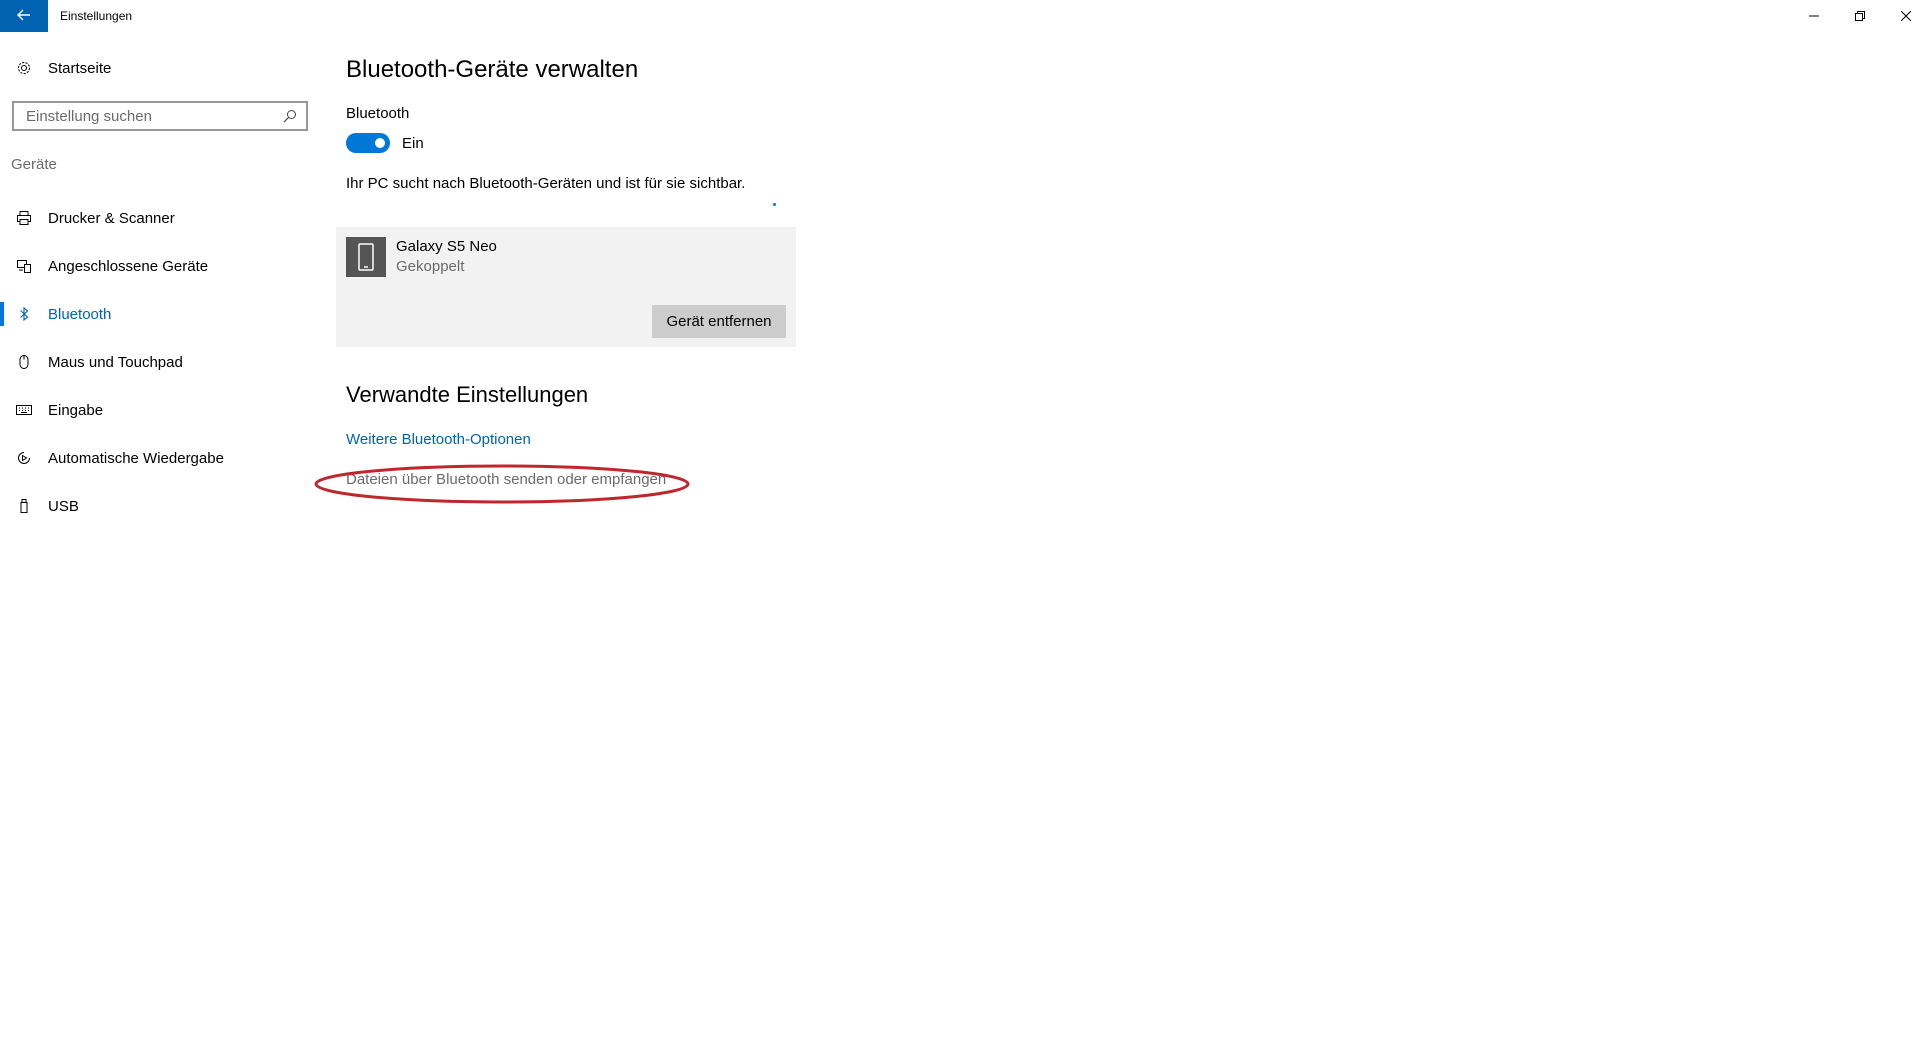 This screenshot has height=1040, width=1920. What do you see at coordinates (24, 362) in the screenshot?
I see `mouse-icon` at bounding box center [24, 362].